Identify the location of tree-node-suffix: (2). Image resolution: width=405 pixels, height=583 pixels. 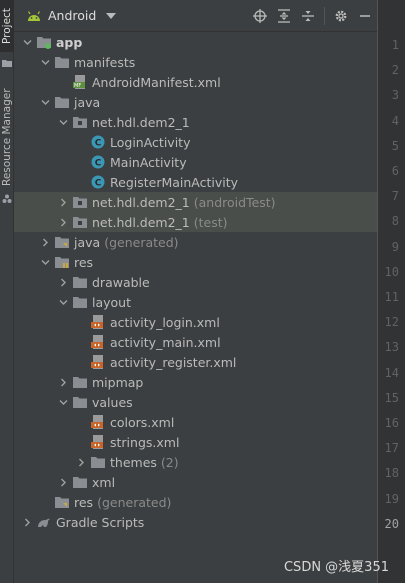
(169, 462).